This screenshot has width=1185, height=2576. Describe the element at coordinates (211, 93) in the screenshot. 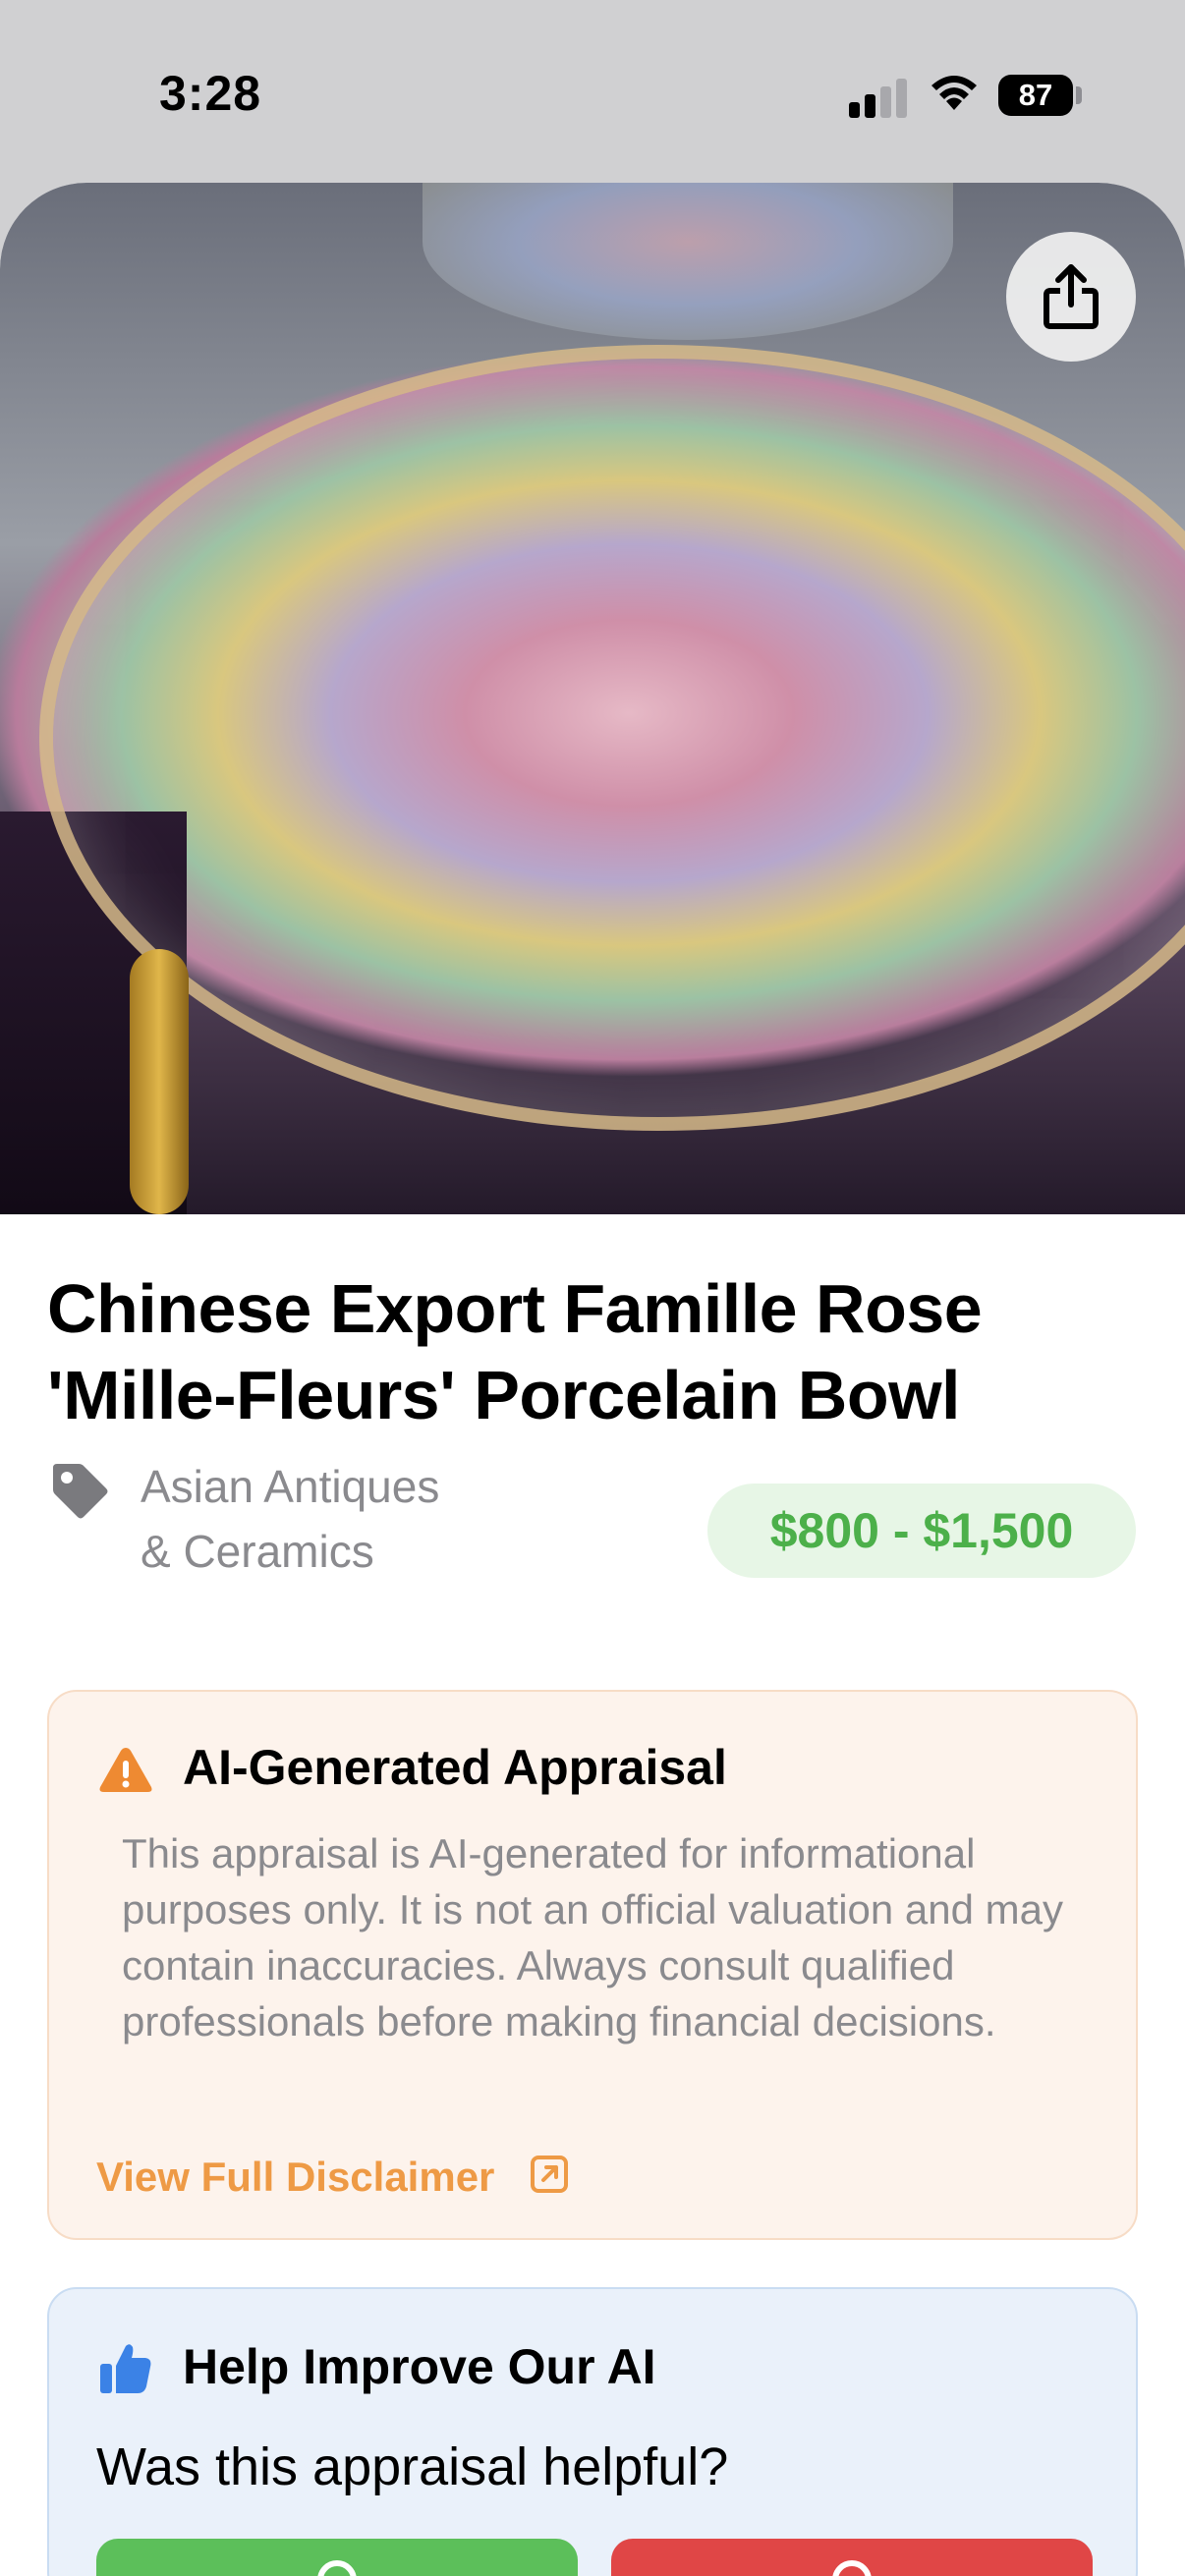

I see `status-time: 3:28` at that location.